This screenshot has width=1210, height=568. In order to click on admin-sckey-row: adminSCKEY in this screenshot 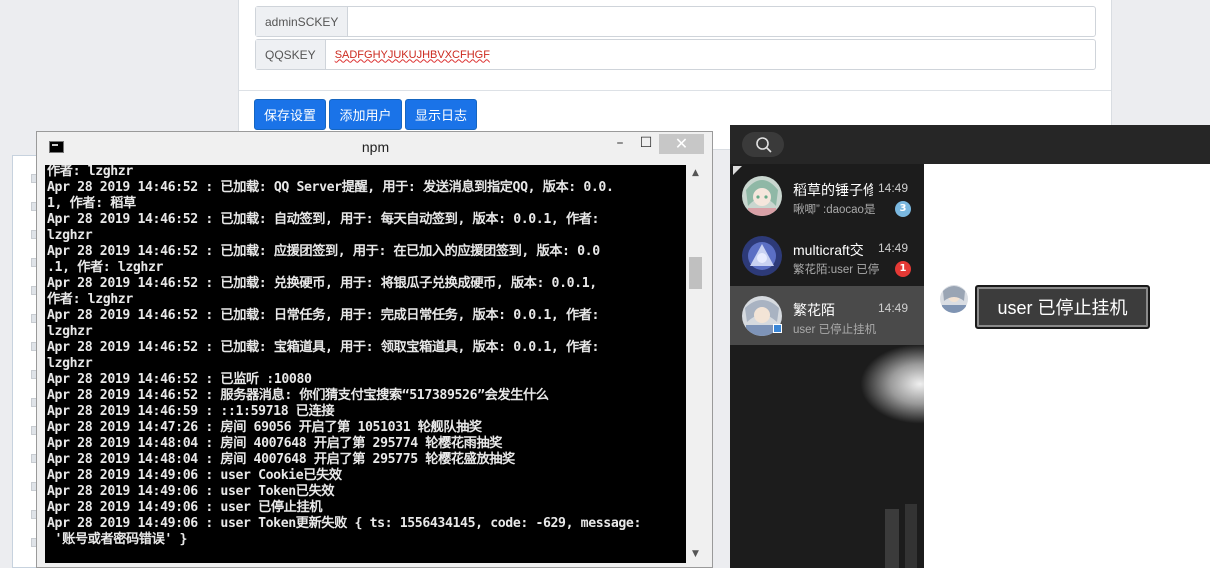, I will do `click(675, 21)`.